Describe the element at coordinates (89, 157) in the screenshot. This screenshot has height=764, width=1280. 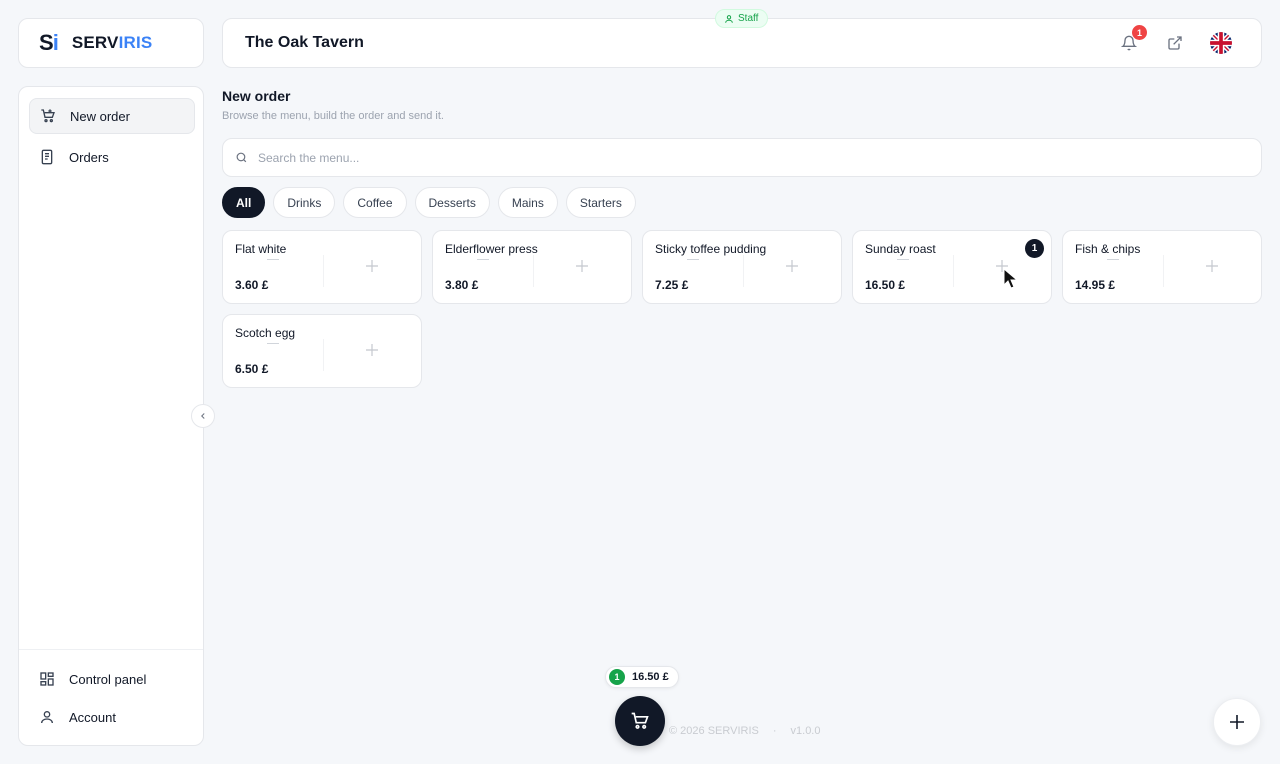
I see `sidebar-item-label: Orders` at that location.